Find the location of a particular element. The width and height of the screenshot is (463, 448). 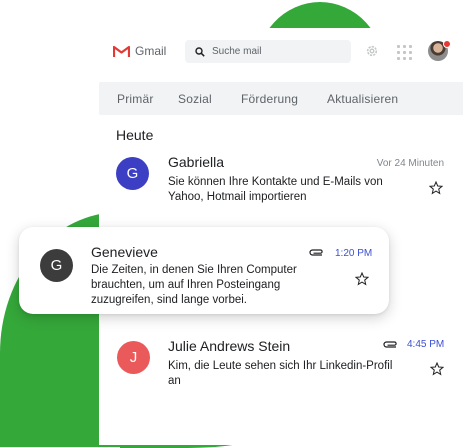

notification-dot is located at coordinates (447, 44).